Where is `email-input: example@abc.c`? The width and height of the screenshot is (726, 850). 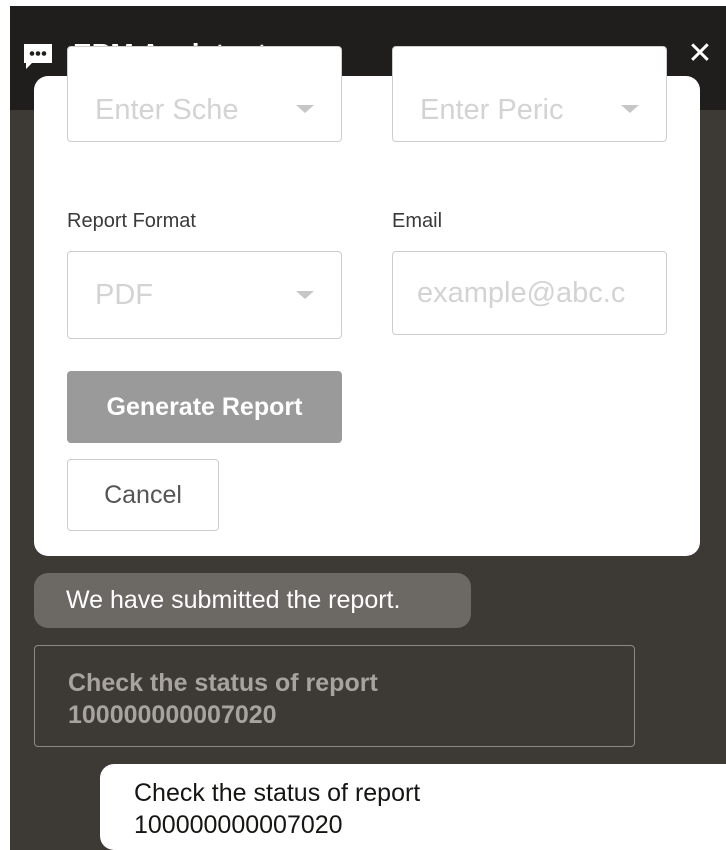
email-input: example@abc.c is located at coordinates (529, 293).